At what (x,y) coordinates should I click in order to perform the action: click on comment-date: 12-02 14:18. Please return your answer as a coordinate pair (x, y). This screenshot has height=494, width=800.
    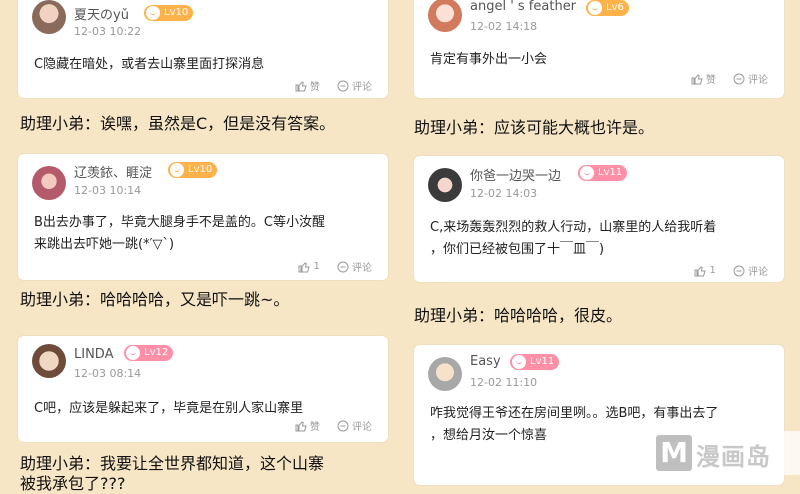
    Looking at the image, I should click on (504, 26).